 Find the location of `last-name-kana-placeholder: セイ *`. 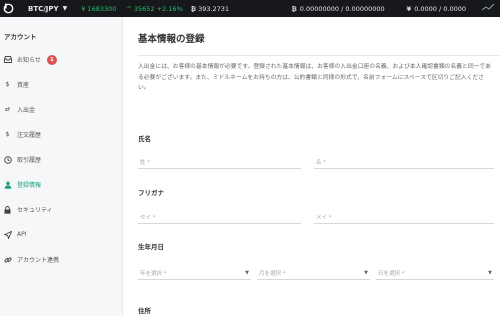

last-name-kana-placeholder: セイ * is located at coordinates (148, 217).